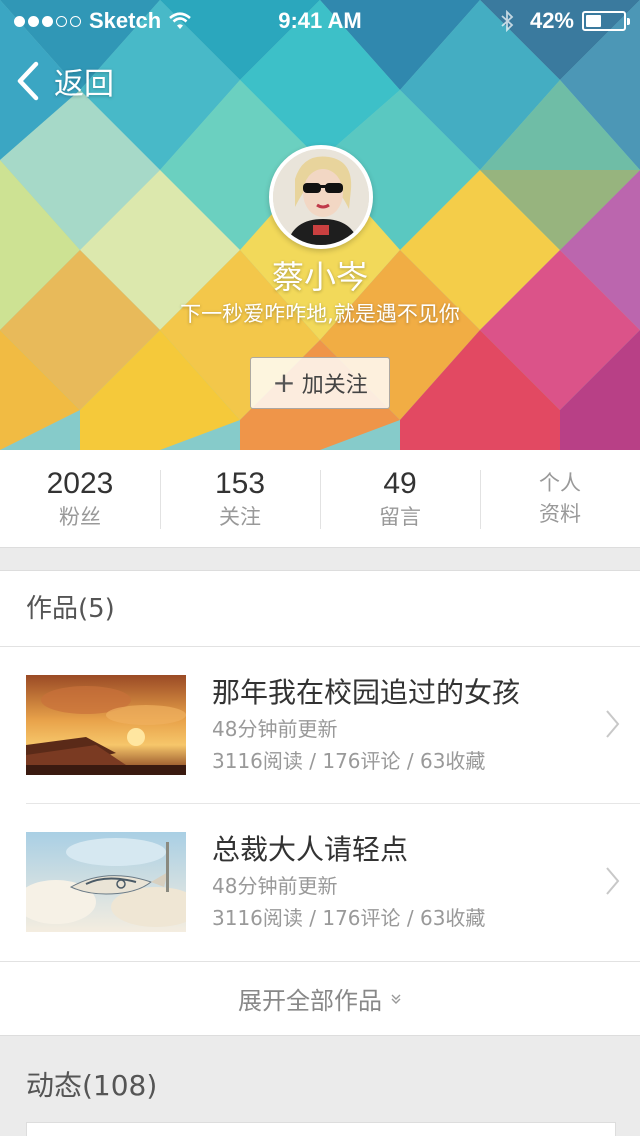 This screenshot has width=640, height=1136. I want to click on profile-info-link: 个人 资料, so click(560, 498).